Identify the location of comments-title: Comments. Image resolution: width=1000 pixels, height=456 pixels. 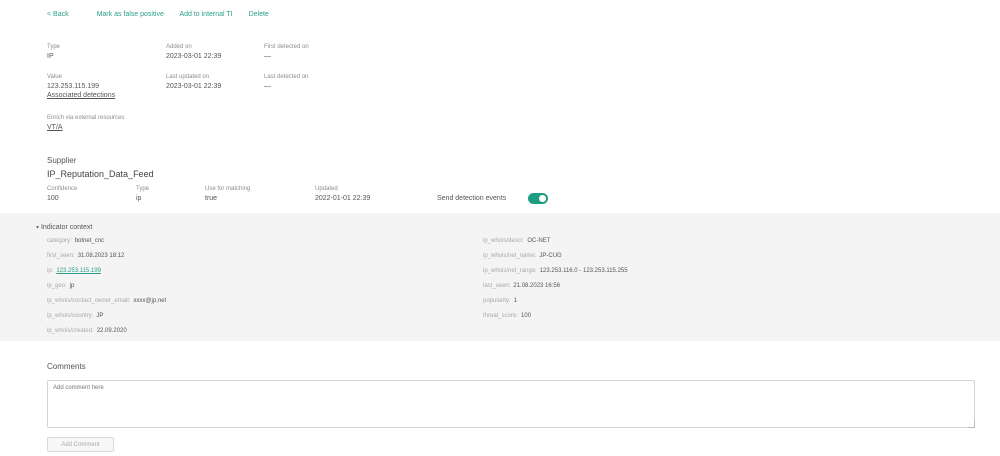
(66, 366).